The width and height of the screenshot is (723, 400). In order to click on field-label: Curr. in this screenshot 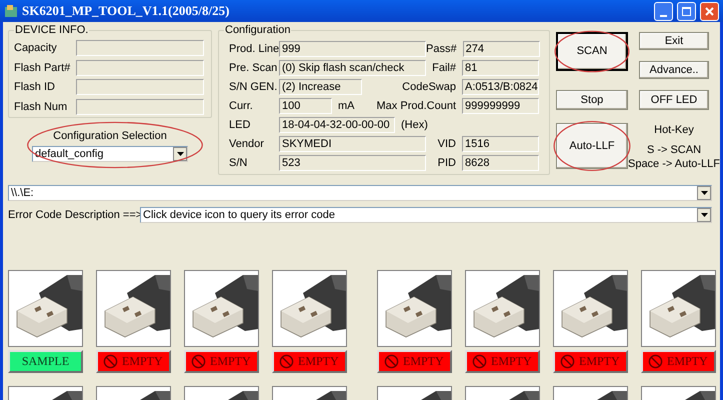, I will do `click(241, 106)`.